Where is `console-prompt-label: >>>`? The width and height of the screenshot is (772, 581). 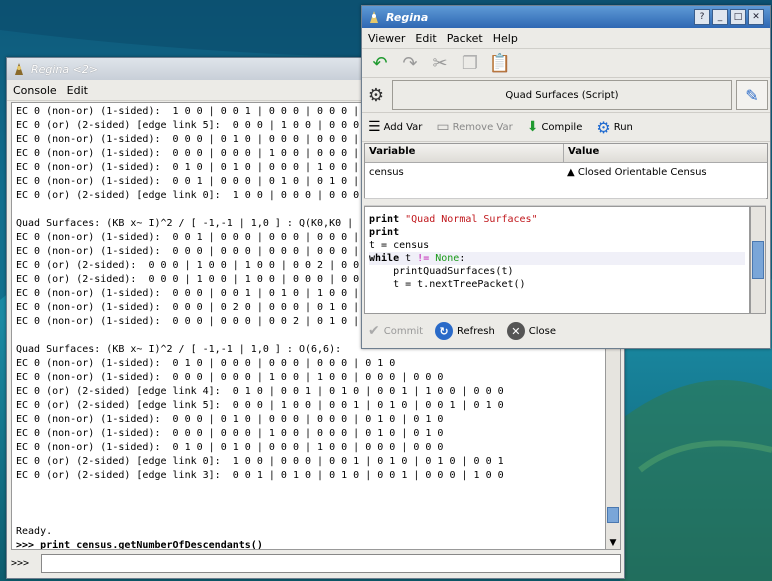
console-prompt-label: >>> is located at coordinates (20, 563).